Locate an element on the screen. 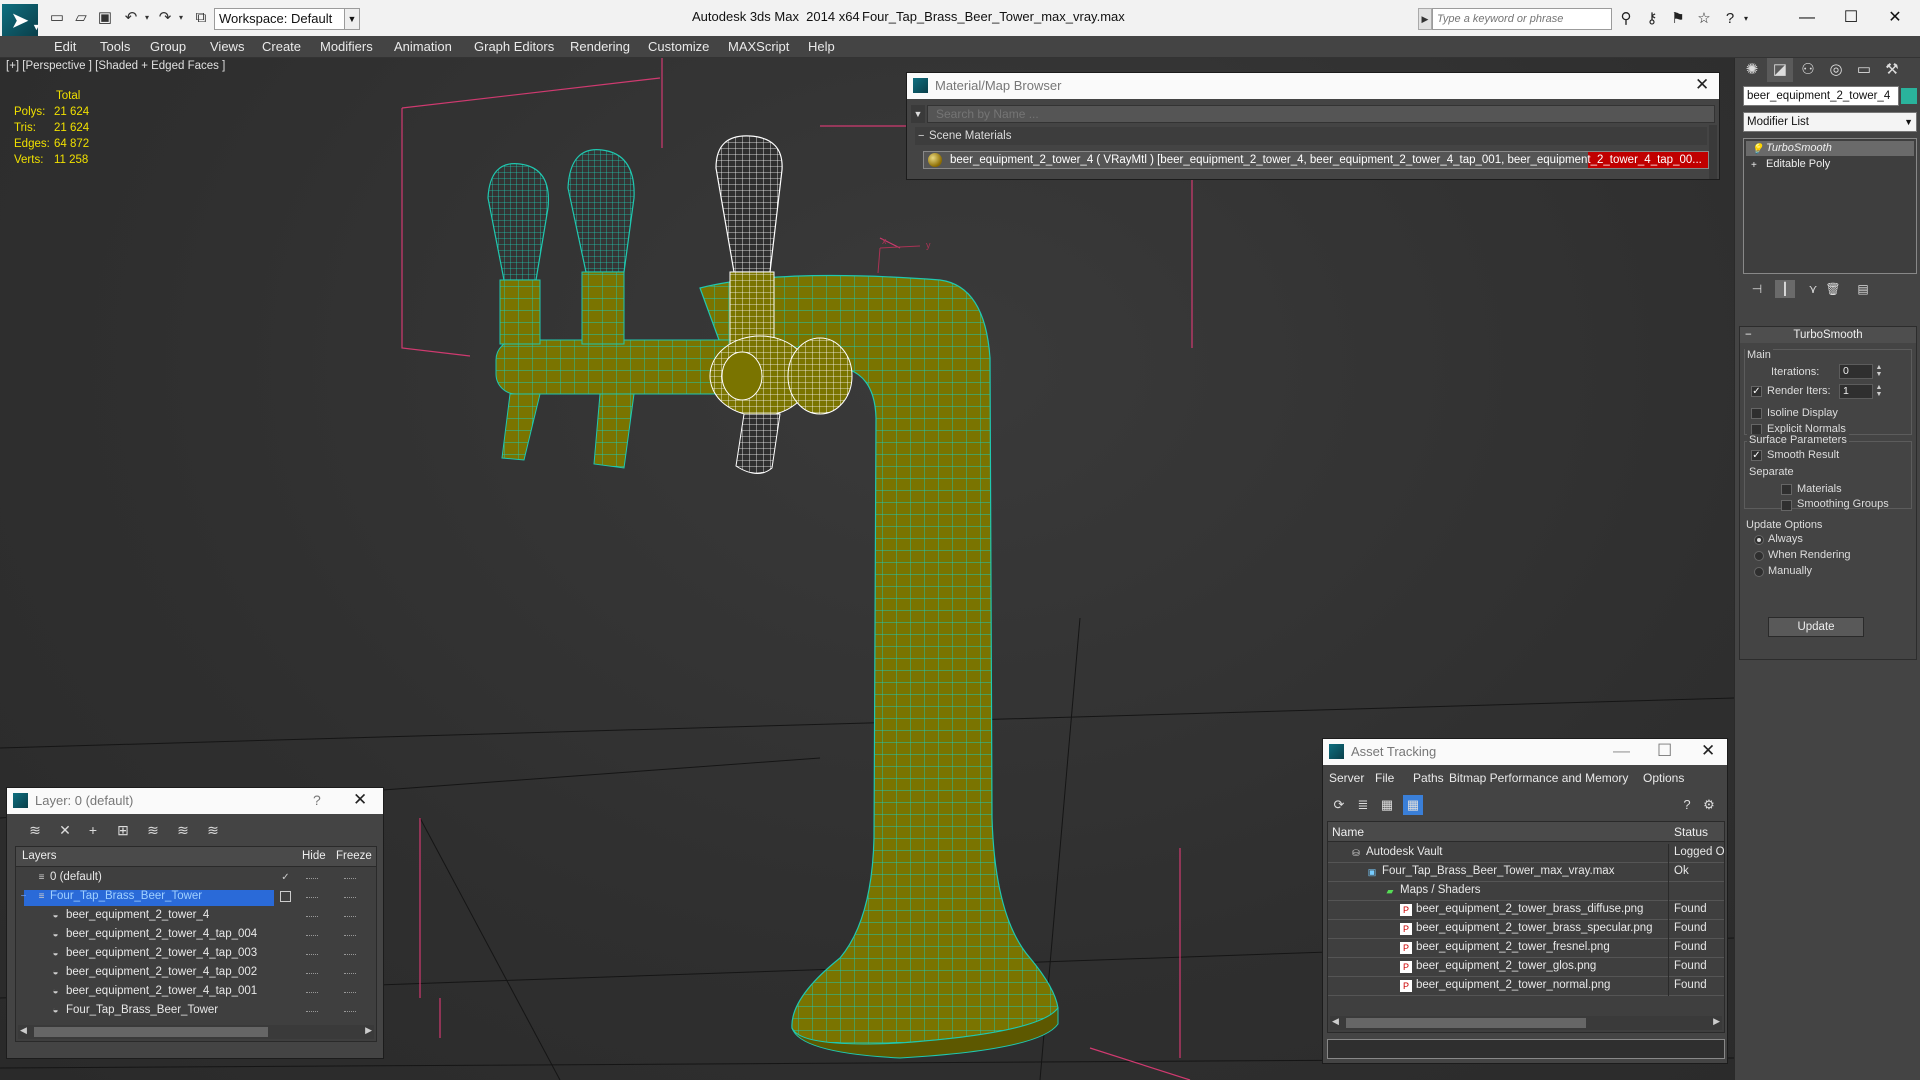 The height and width of the screenshot is (1080, 1920). scene-materials-group: − Scene Materials is located at coordinates (1311, 136).